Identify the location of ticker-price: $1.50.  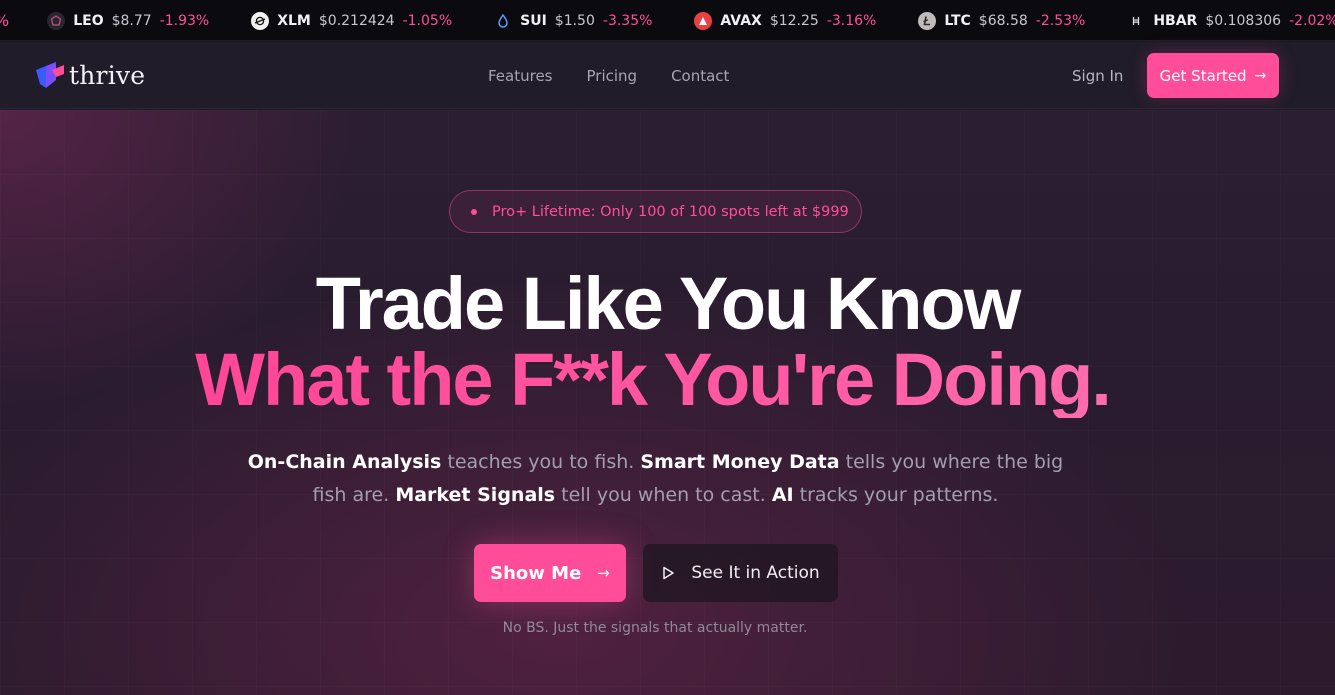
(574, 20).